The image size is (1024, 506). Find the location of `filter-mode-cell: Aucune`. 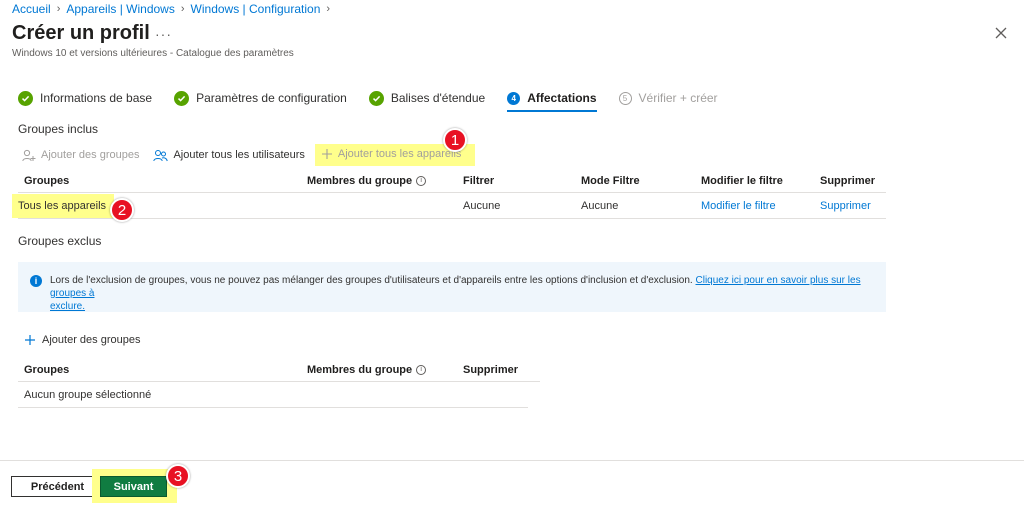

filter-mode-cell: Aucune is located at coordinates (600, 205).